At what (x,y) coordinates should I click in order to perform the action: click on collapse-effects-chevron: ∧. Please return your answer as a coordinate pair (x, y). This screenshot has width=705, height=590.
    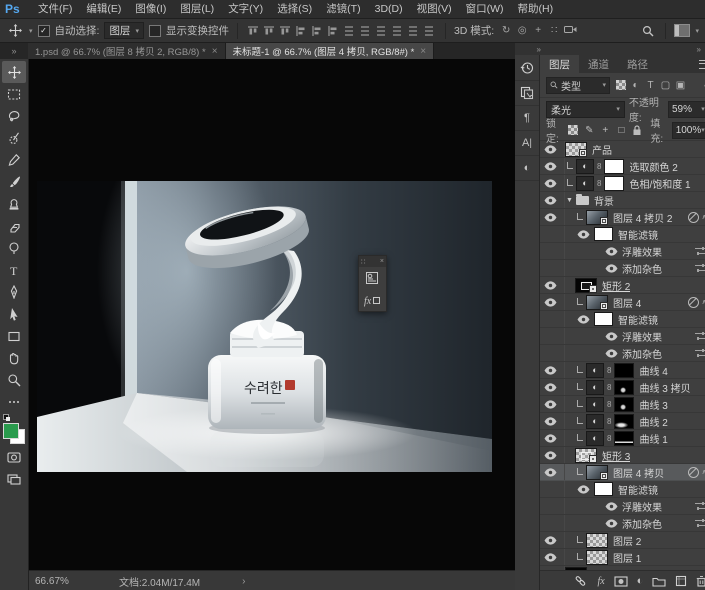
    Looking at the image, I should click on (703, 472).